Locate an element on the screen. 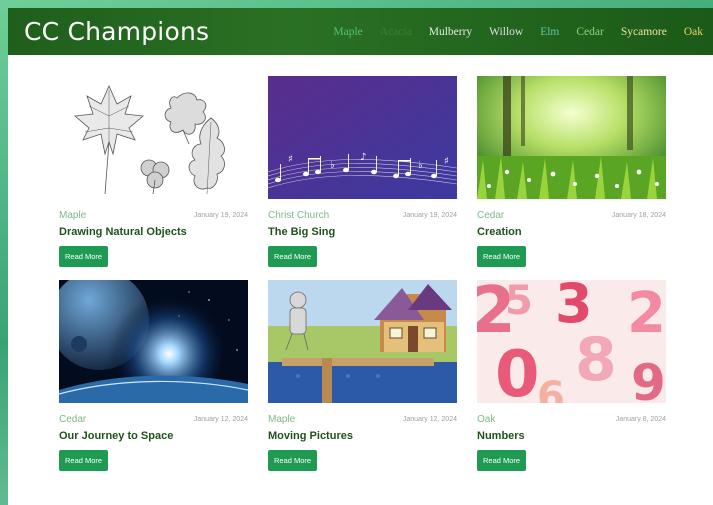 This screenshot has height=505, width=713. nav-link-oak: Oak is located at coordinates (693, 32).